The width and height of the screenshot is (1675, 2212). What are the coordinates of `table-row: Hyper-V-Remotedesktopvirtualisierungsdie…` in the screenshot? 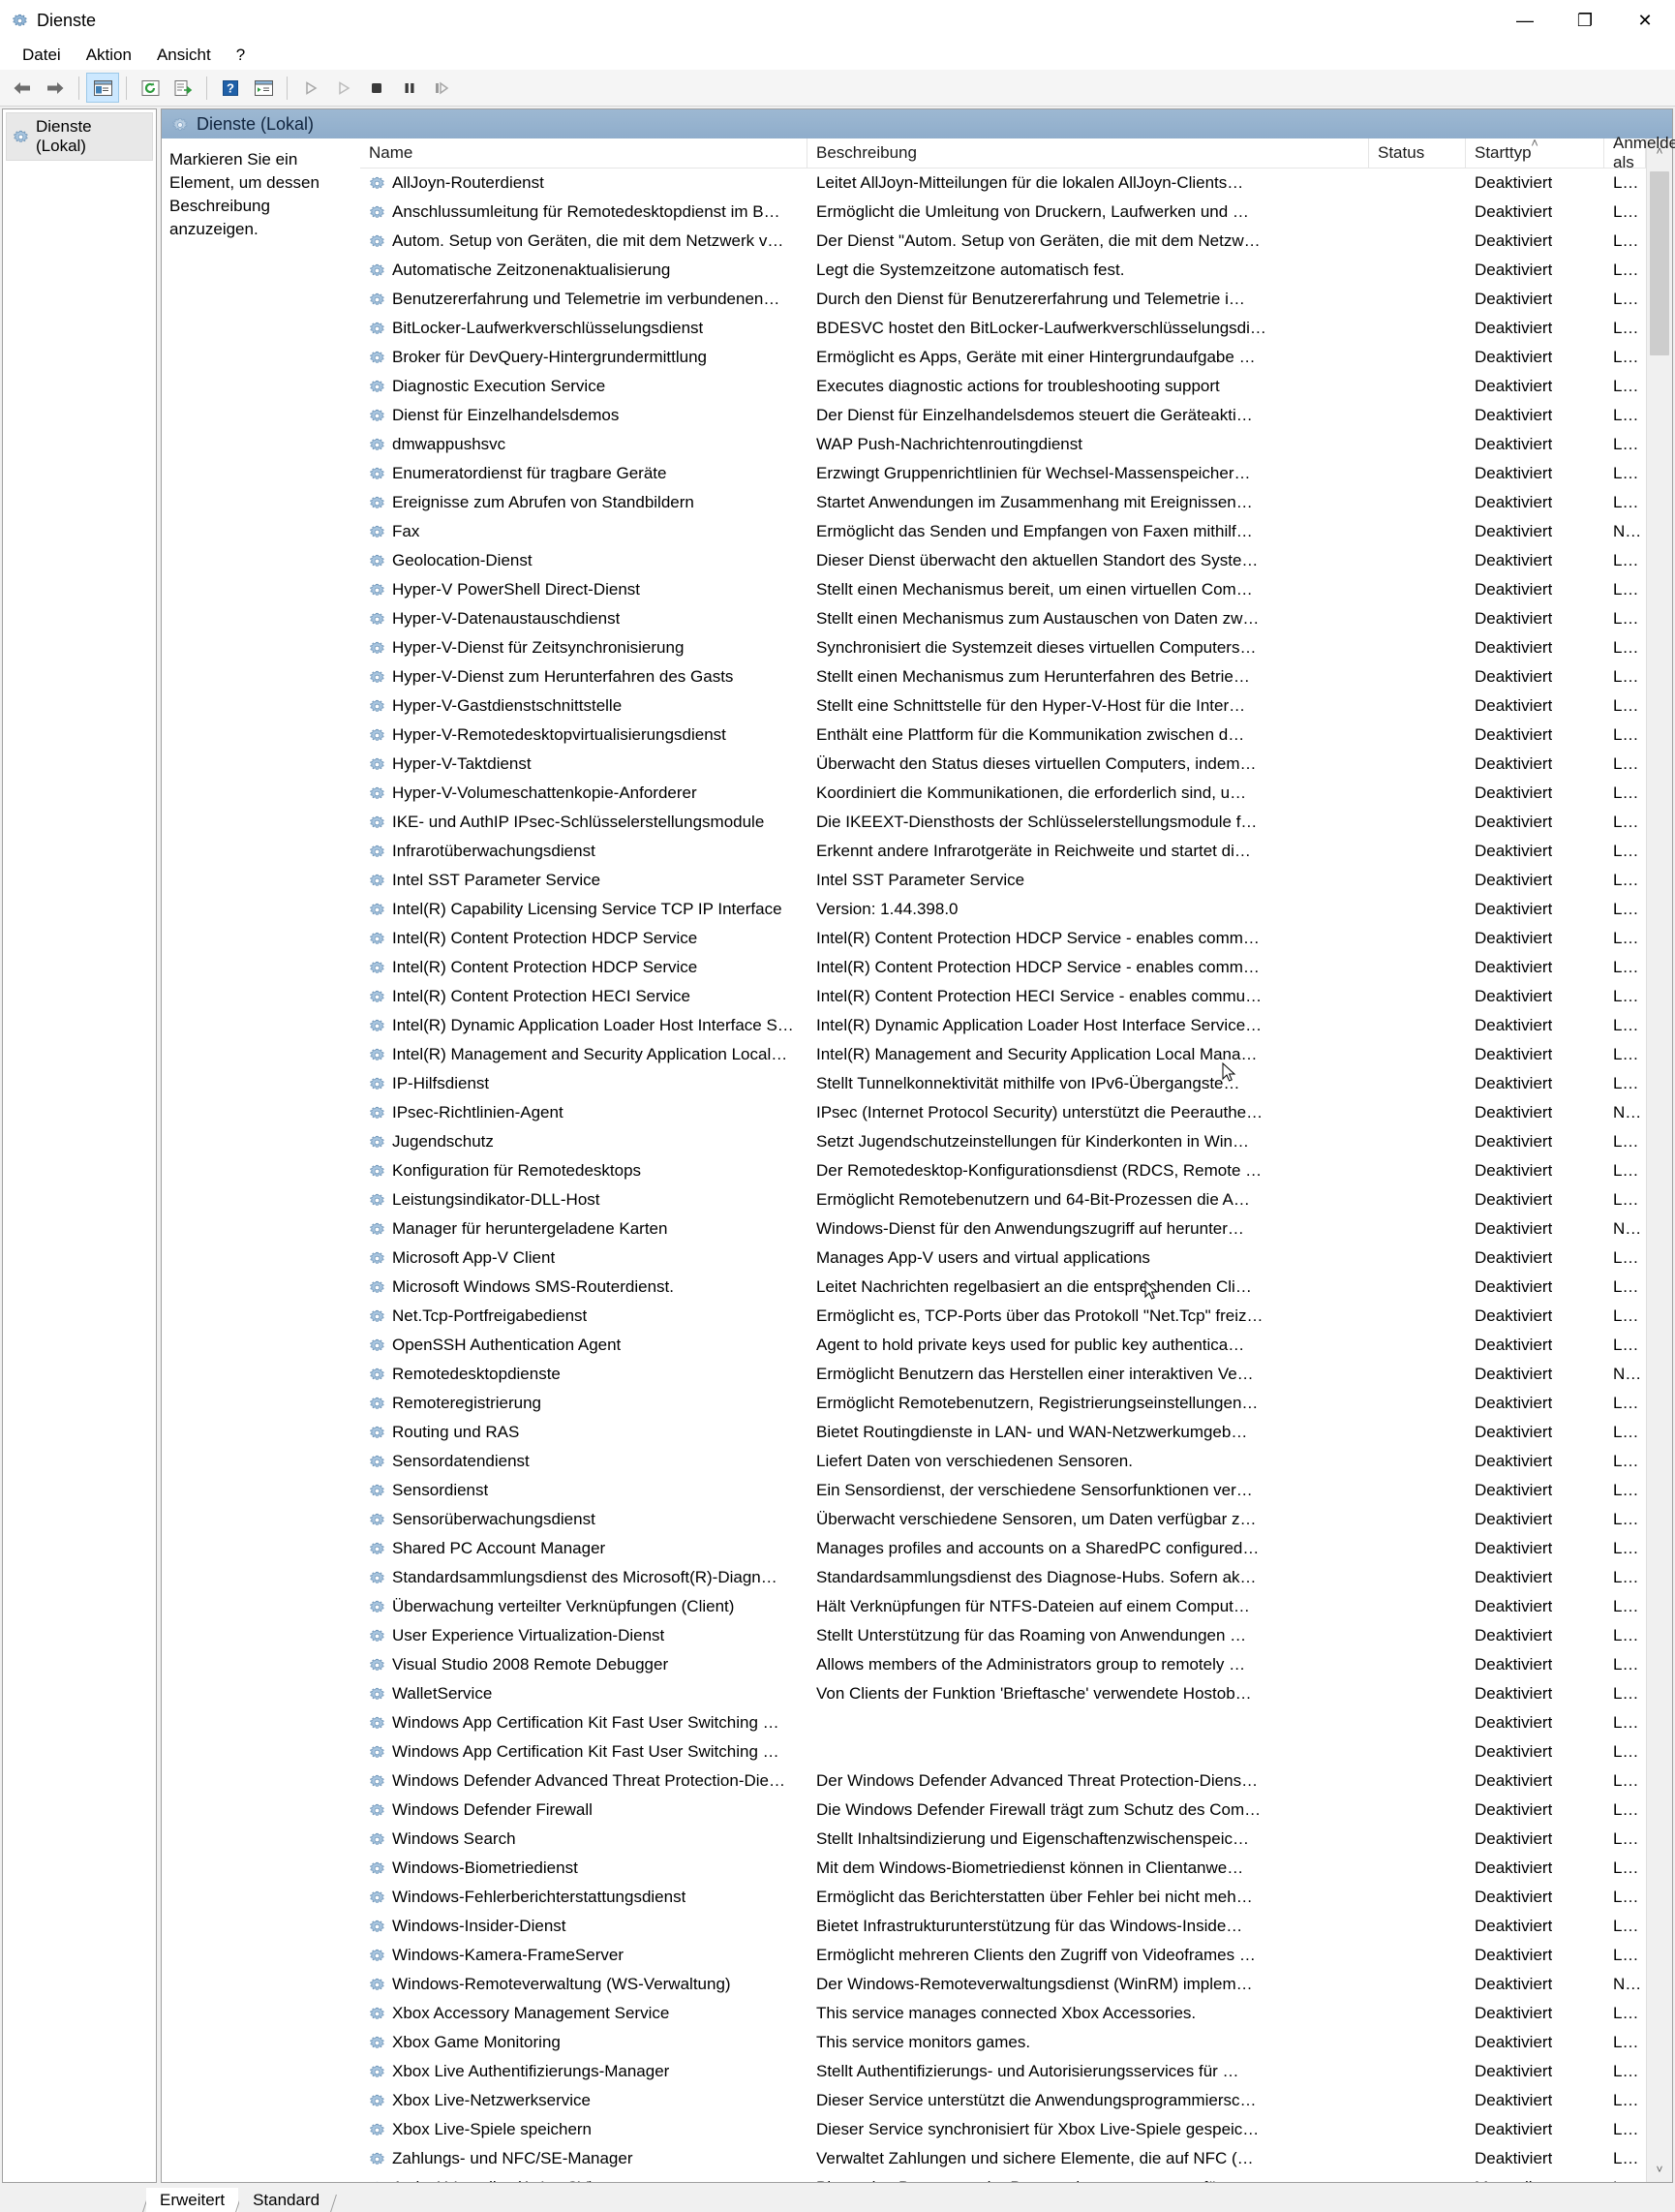 It's located at (1003, 736).